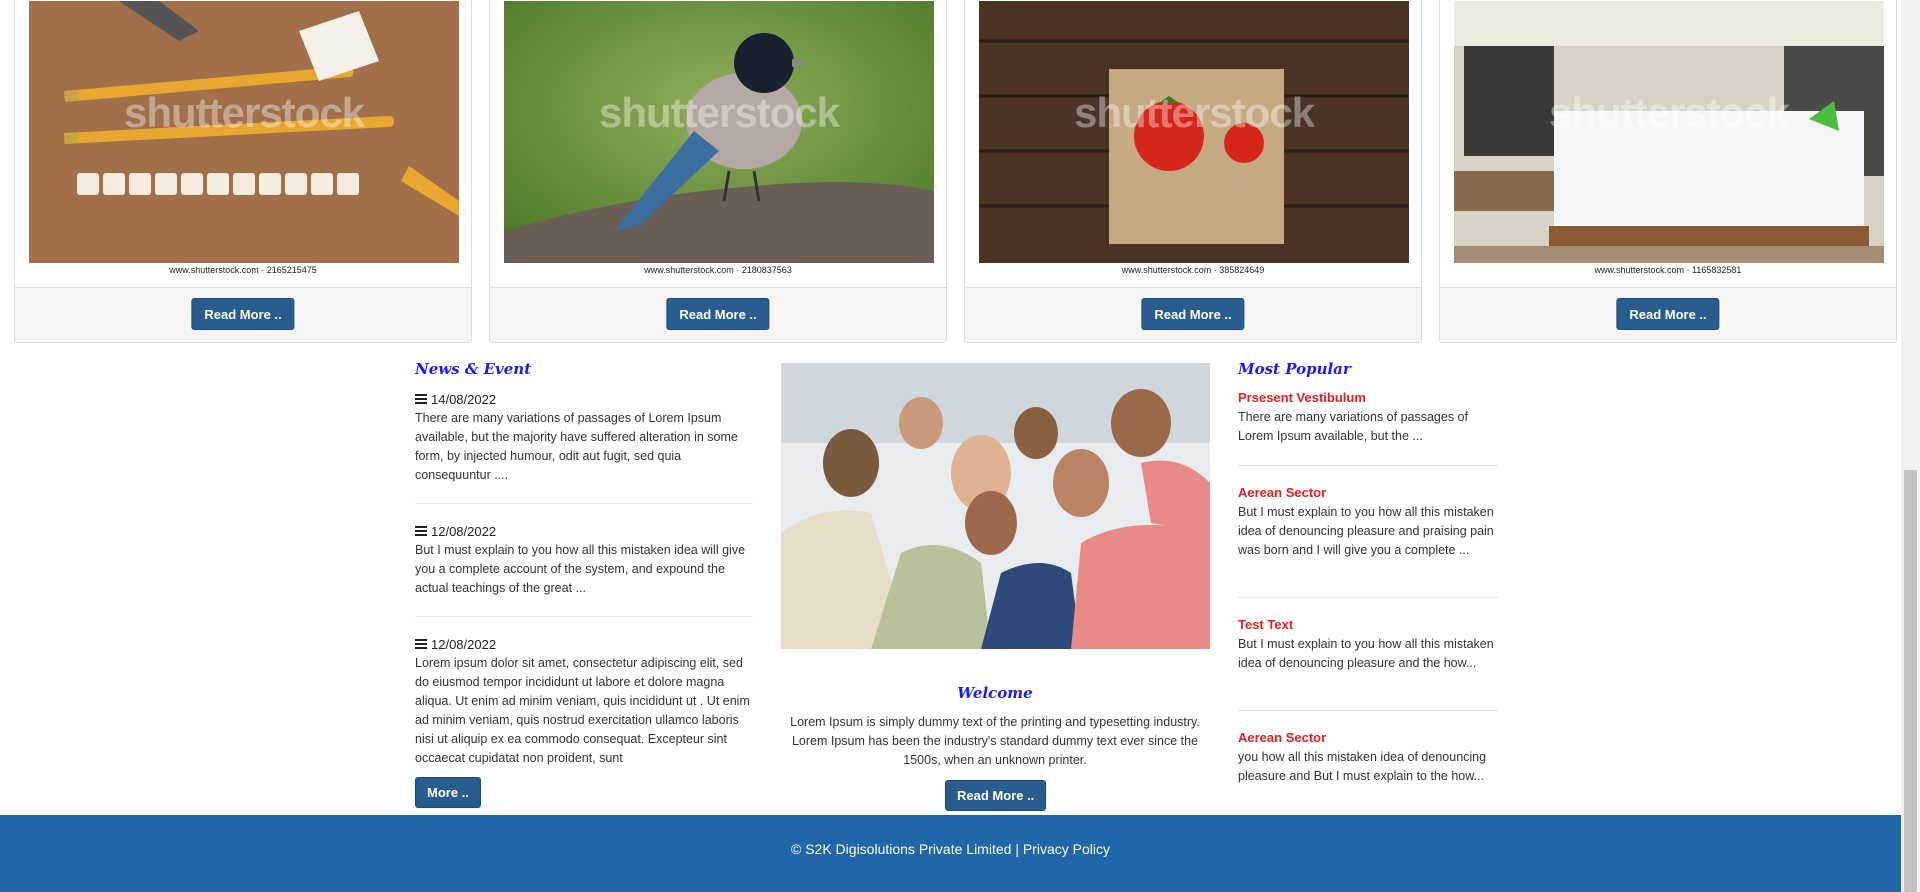 The width and height of the screenshot is (1920, 892). I want to click on more-button: More .., so click(448, 792).